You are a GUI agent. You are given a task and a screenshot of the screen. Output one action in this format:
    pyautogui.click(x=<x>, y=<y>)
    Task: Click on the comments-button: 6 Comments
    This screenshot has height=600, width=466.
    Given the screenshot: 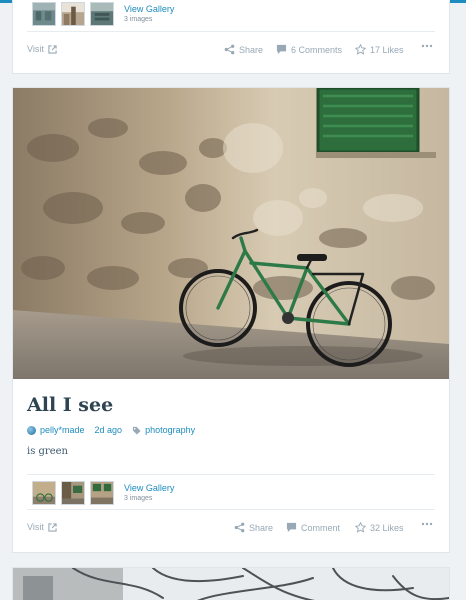 What is the action you would take?
    pyautogui.click(x=309, y=49)
    